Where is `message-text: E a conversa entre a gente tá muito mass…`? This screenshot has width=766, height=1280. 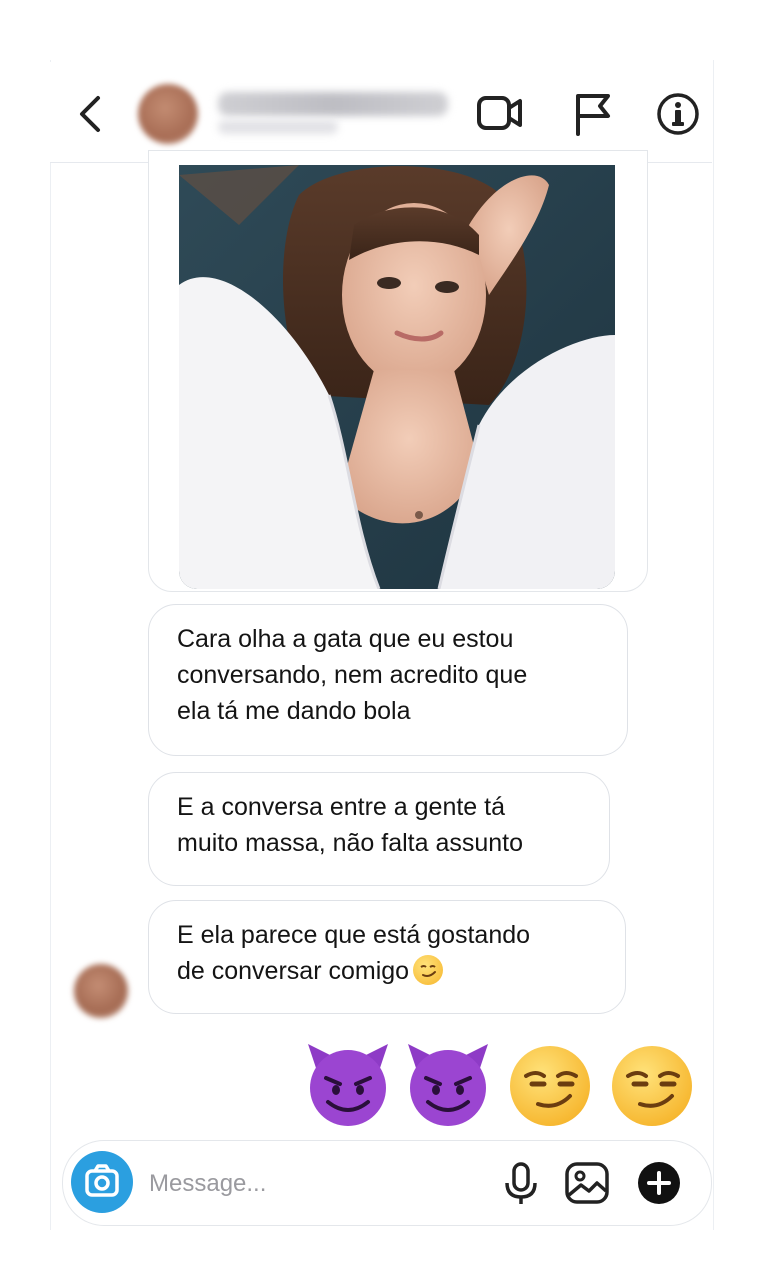
message-text: E a conversa entre a gente tá muito mass… is located at coordinates (350, 825).